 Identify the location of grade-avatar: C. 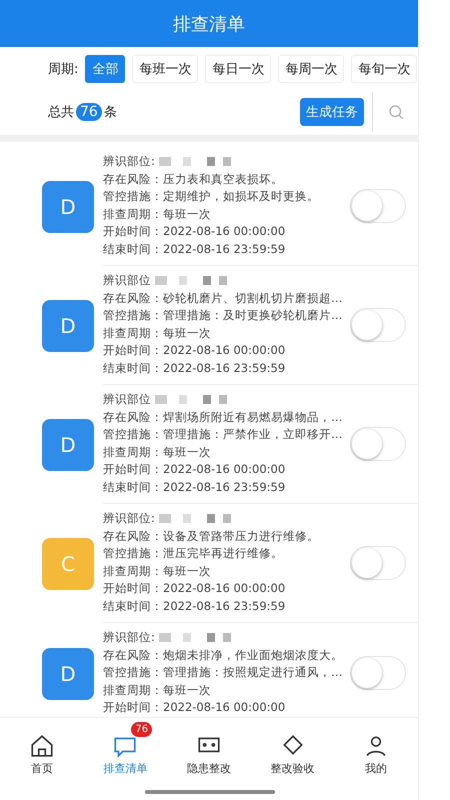
(68, 564).